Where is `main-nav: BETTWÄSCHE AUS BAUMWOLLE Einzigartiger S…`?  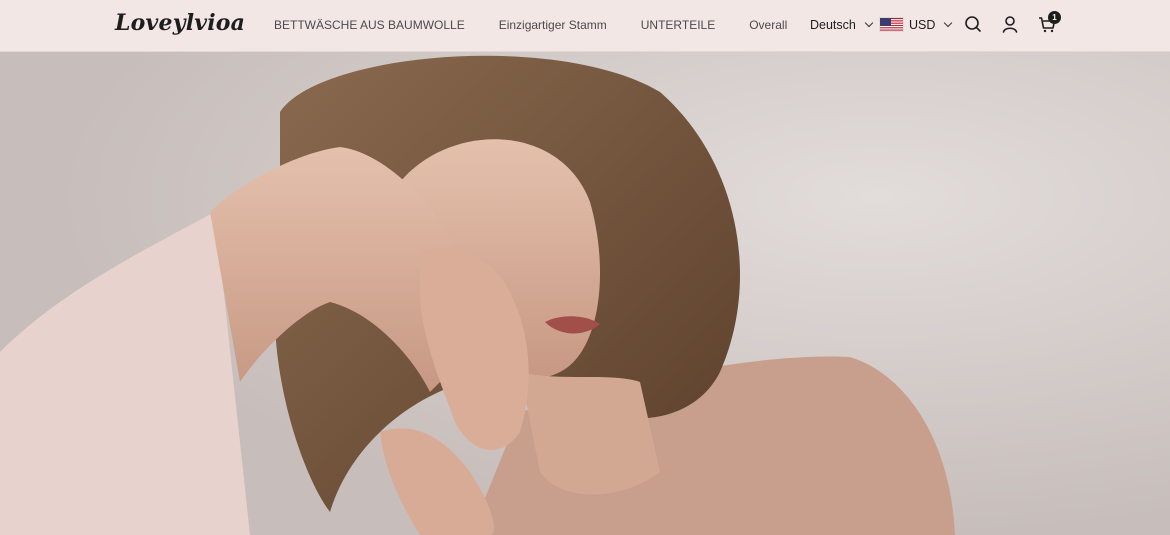 main-nav: BETTWÄSCHE AUS BAUMWOLLE Einzigartiger S… is located at coordinates (547, 25).